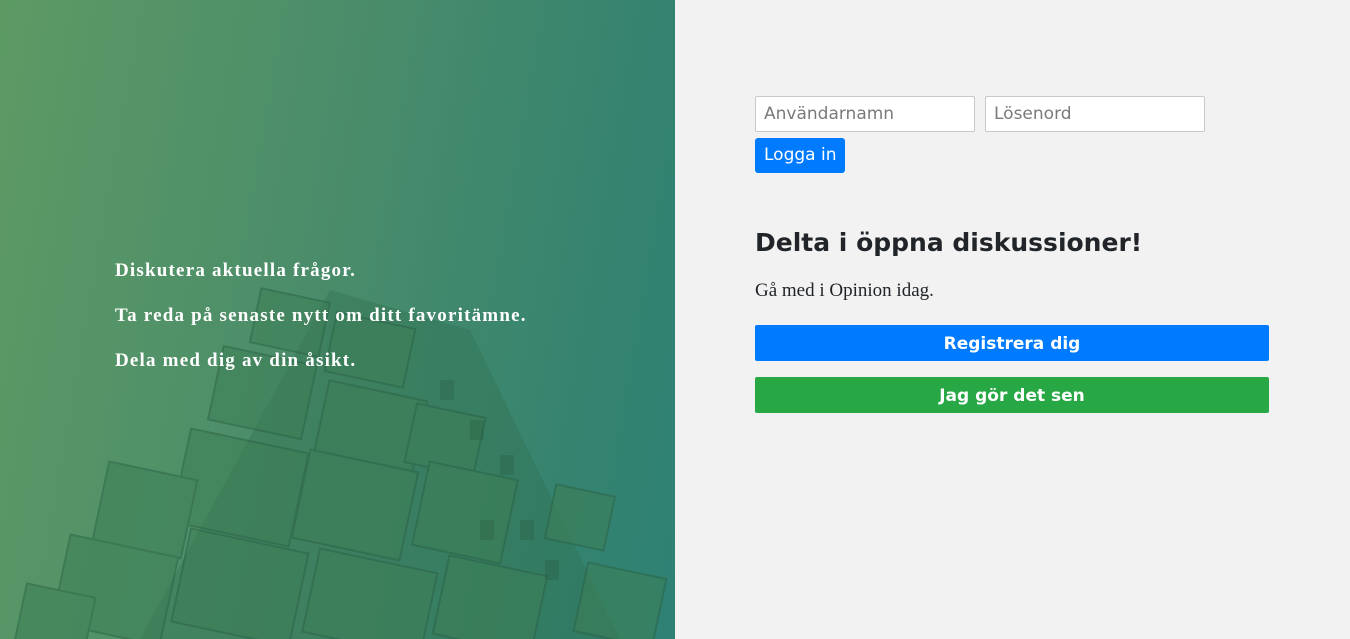  I want to click on signup-subtext: Gå med i Opinion idag., so click(844, 290).